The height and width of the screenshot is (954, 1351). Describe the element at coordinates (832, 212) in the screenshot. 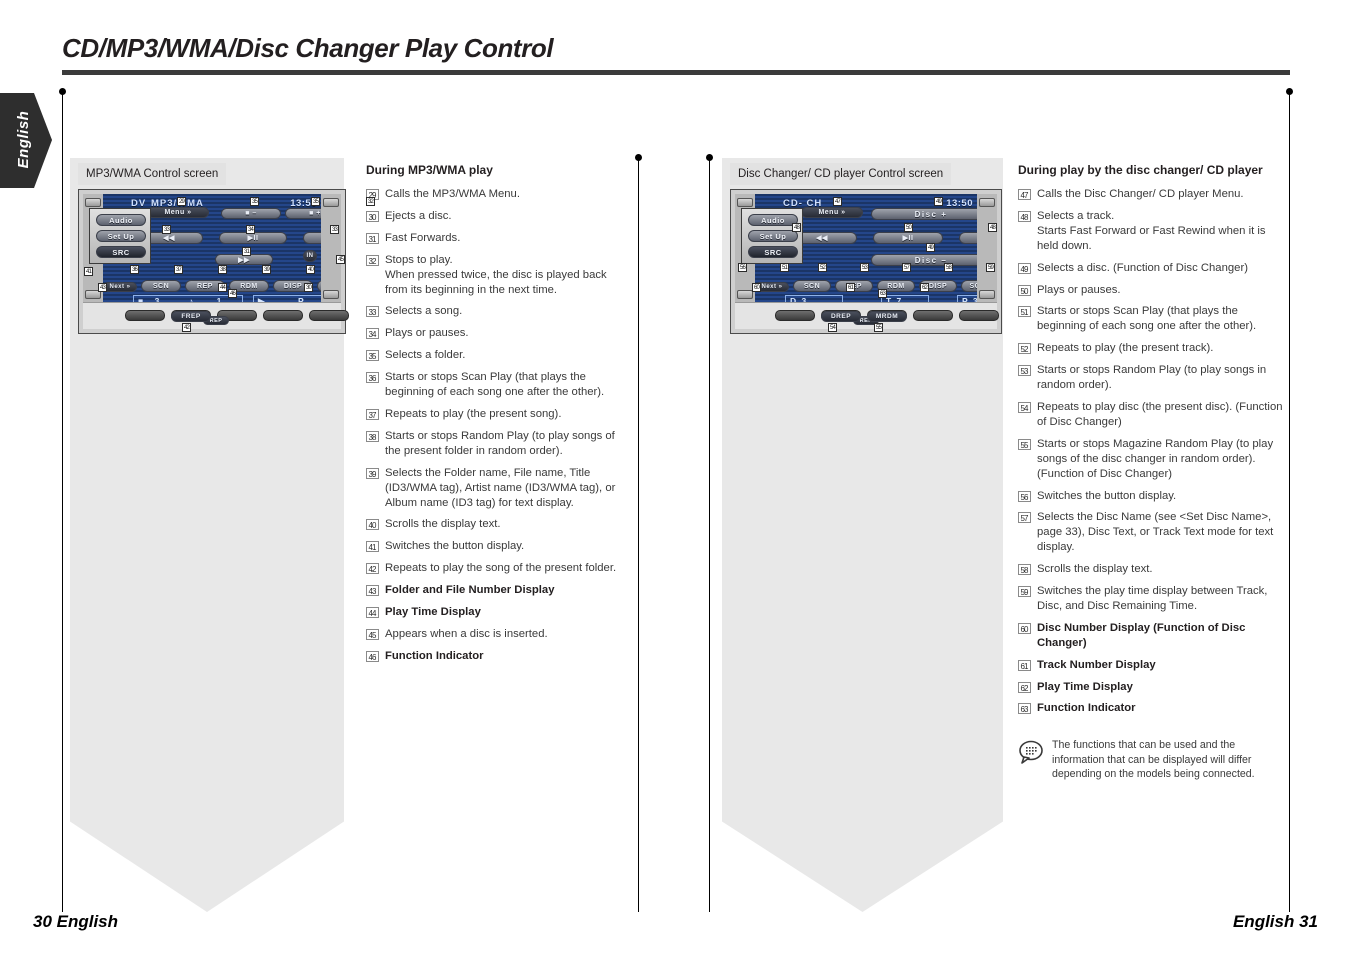

I see `cd-menu-button: Menu »` at that location.